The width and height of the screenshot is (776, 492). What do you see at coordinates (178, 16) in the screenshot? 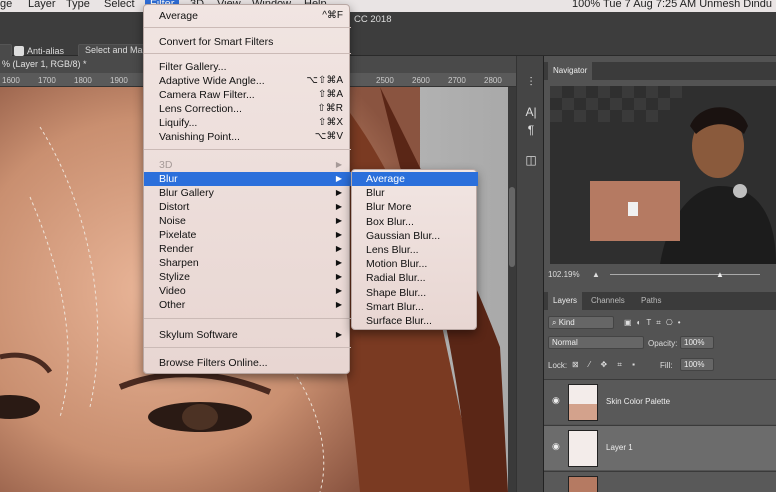
I see `menu-item-label: Average` at bounding box center [178, 16].